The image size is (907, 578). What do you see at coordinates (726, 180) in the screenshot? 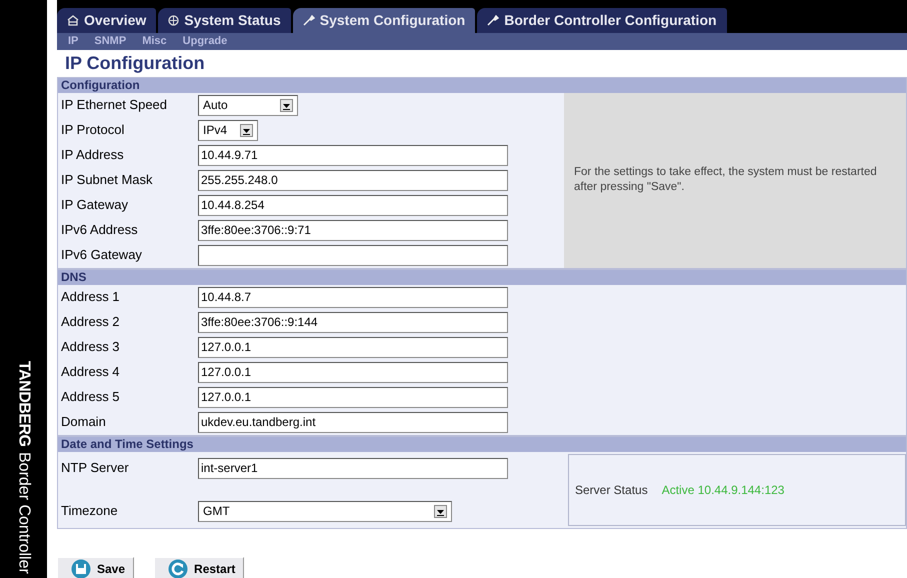
I see `restart-note: For the settings to take effect, the system must be restarted after pressing "Save".` at bounding box center [726, 180].